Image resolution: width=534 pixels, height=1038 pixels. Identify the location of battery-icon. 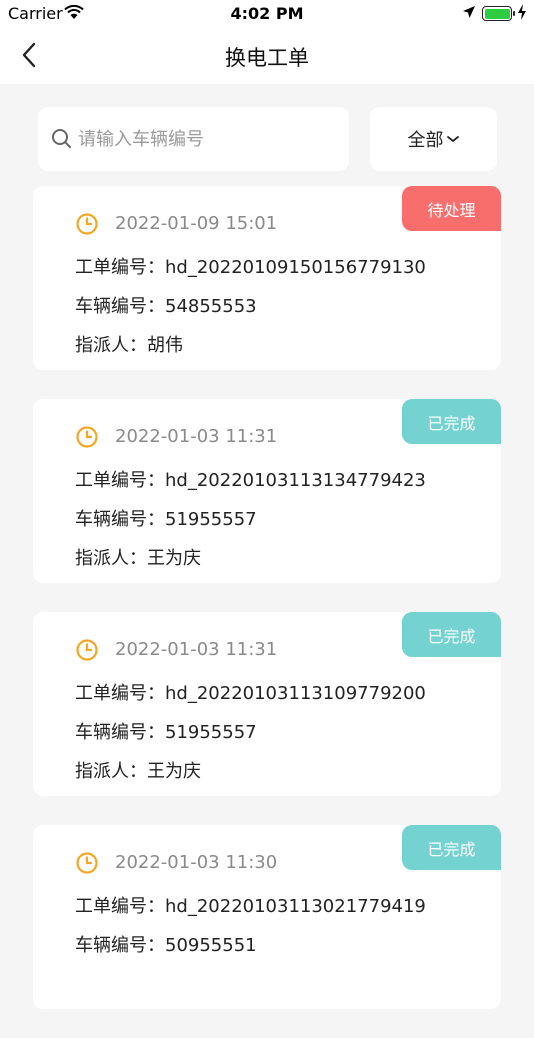
(498, 13).